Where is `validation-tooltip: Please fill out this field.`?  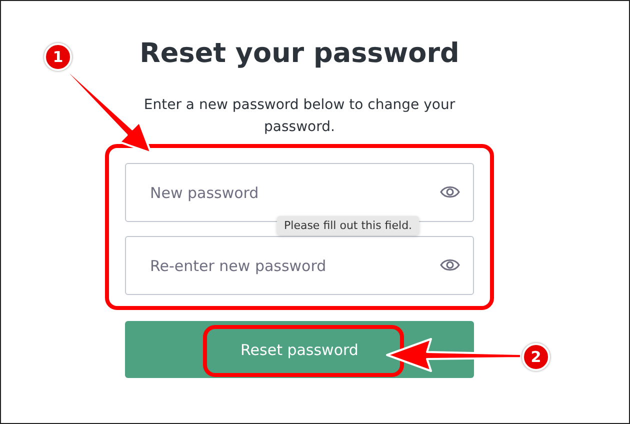 validation-tooltip: Please fill out this field. is located at coordinates (348, 225).